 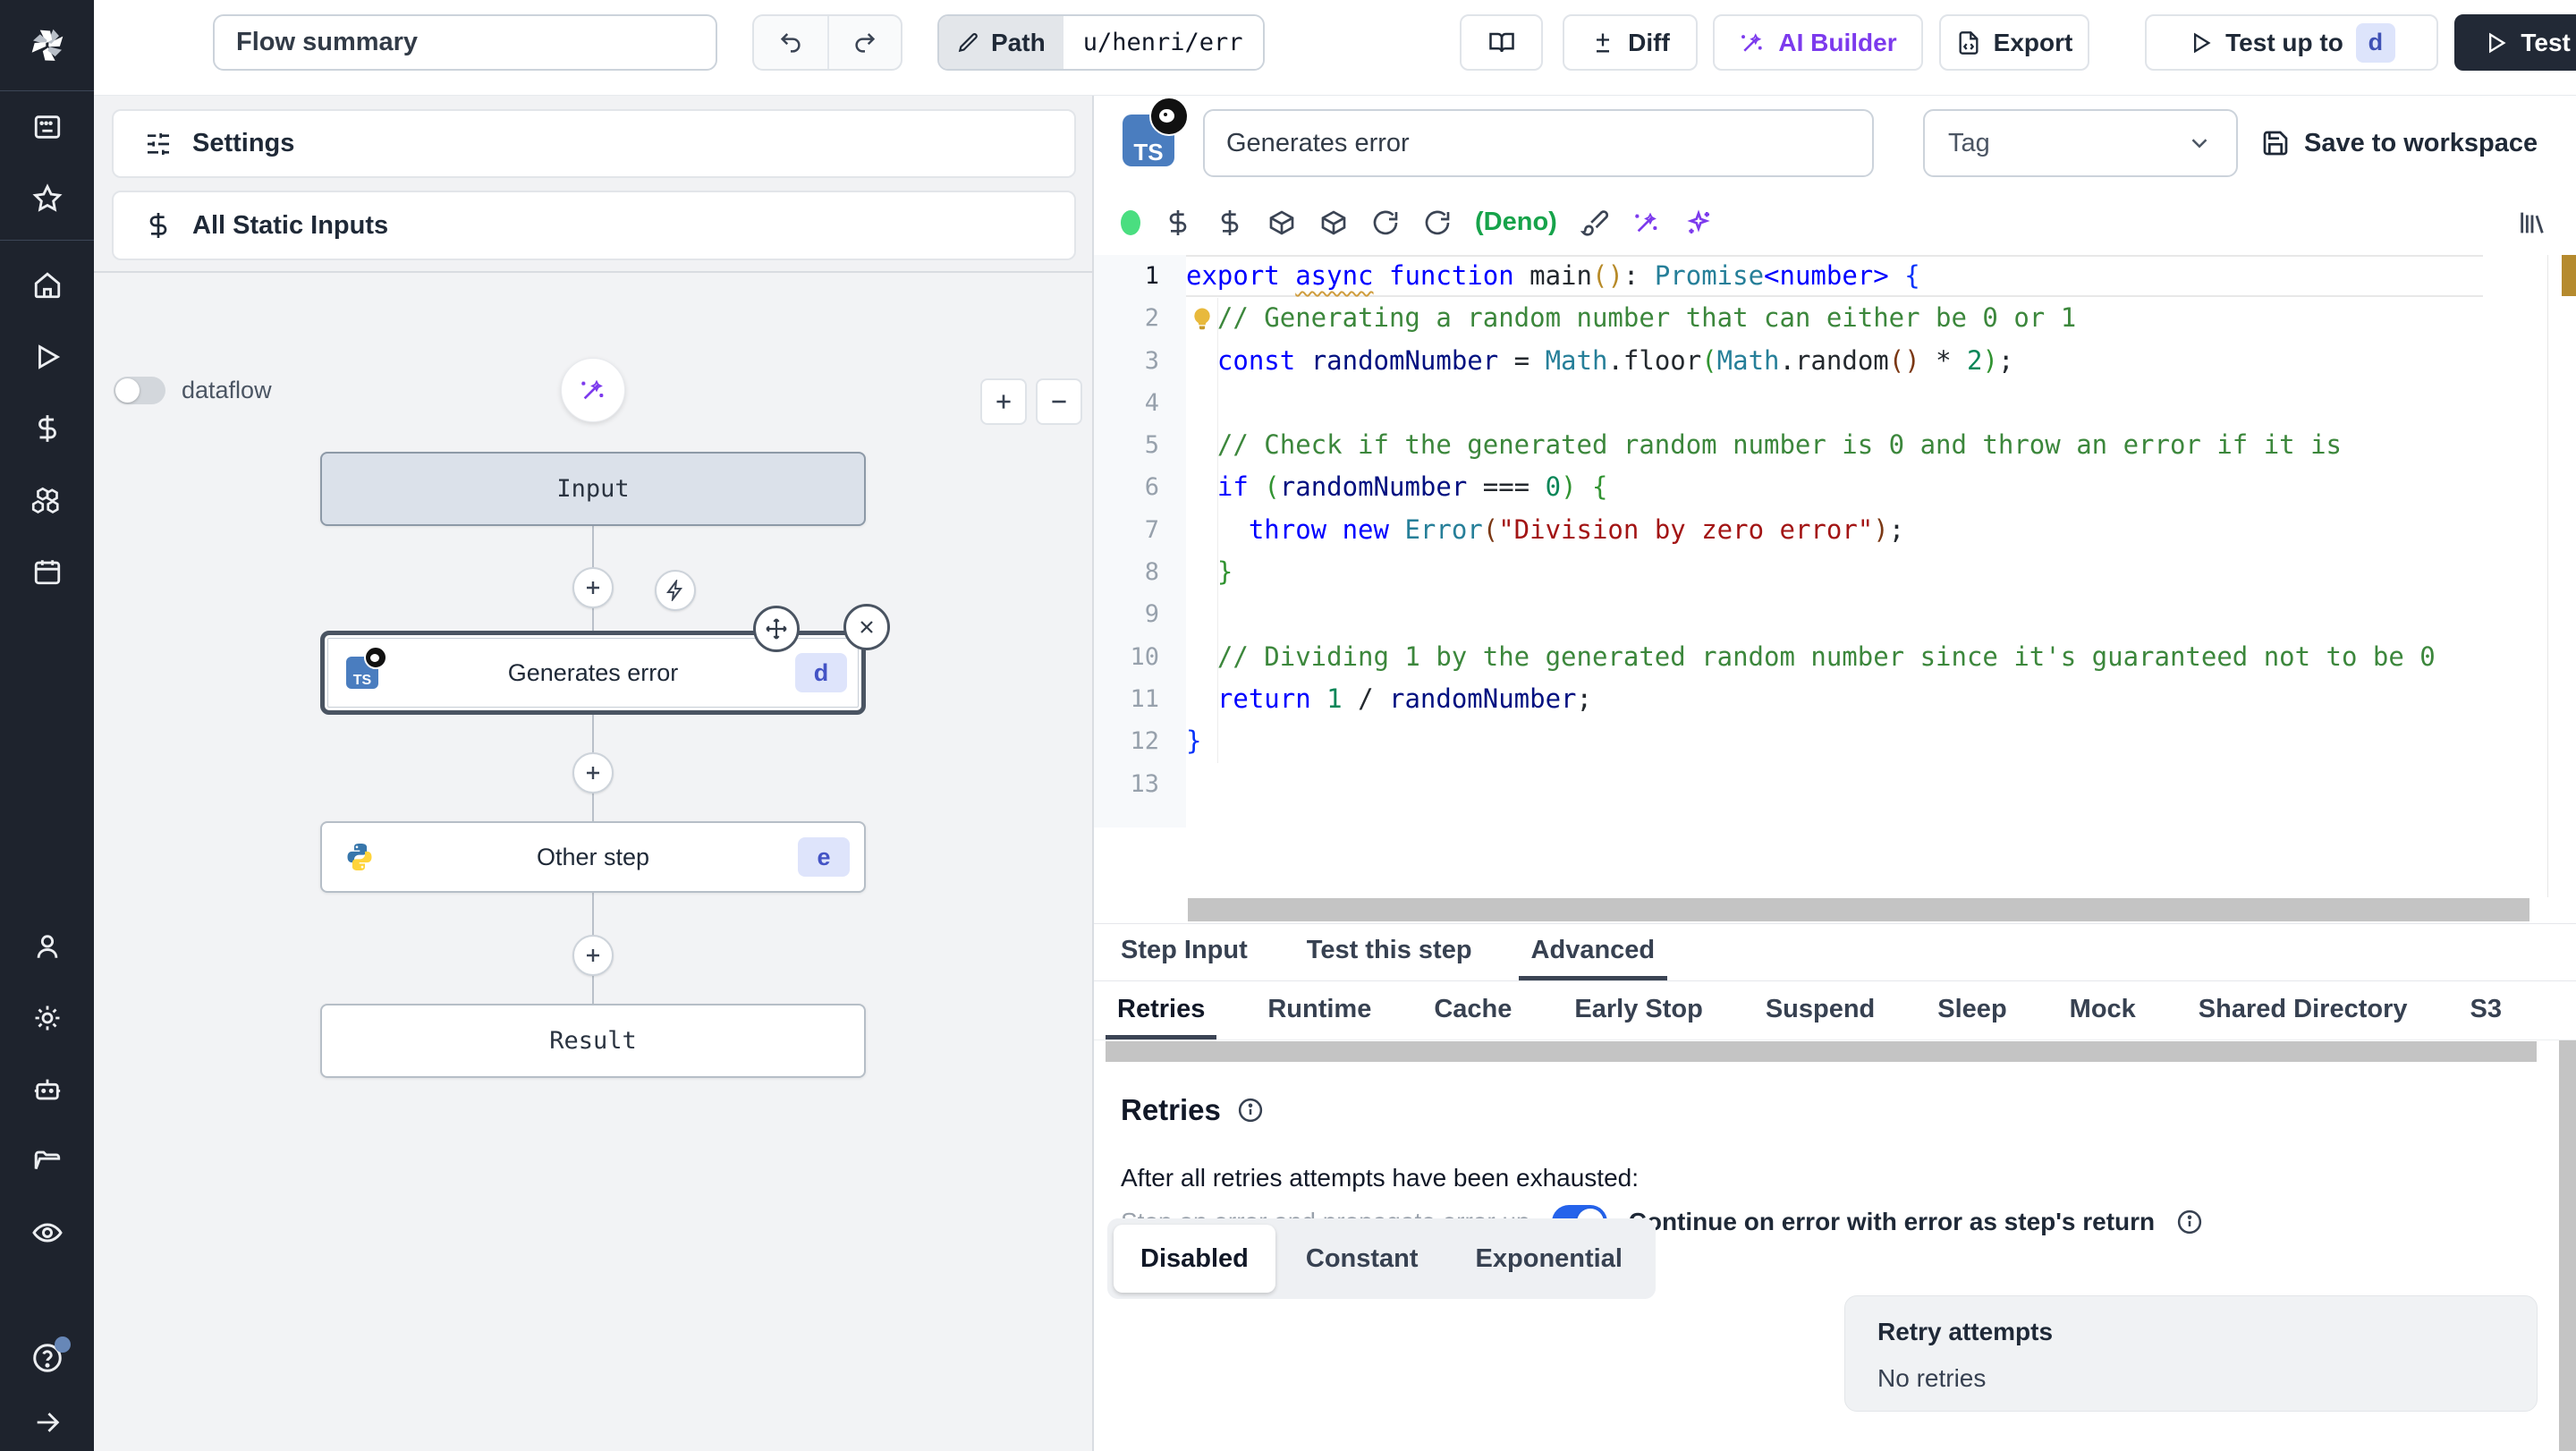 I want to click on diff-button: Diff, so click(x=1630, y=42).